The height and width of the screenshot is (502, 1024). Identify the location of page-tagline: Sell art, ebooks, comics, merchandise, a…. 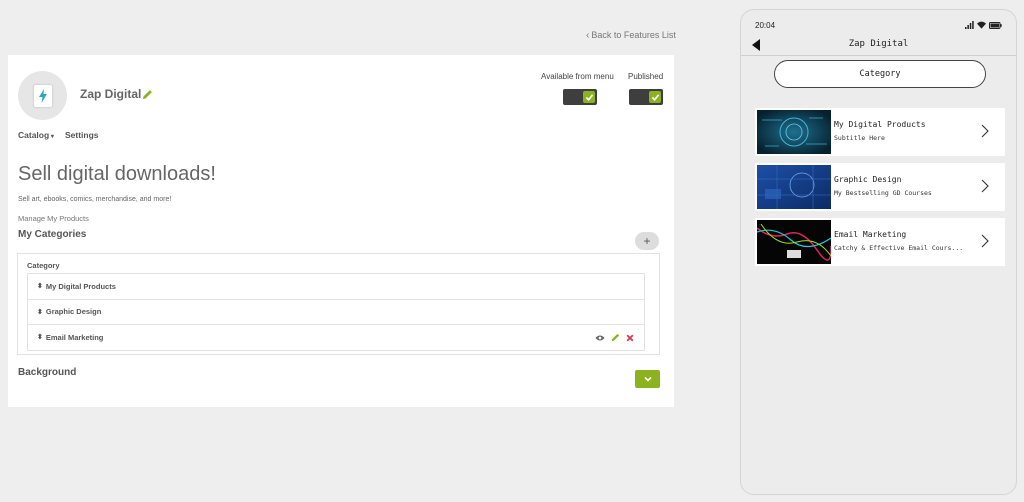
(95, 199).